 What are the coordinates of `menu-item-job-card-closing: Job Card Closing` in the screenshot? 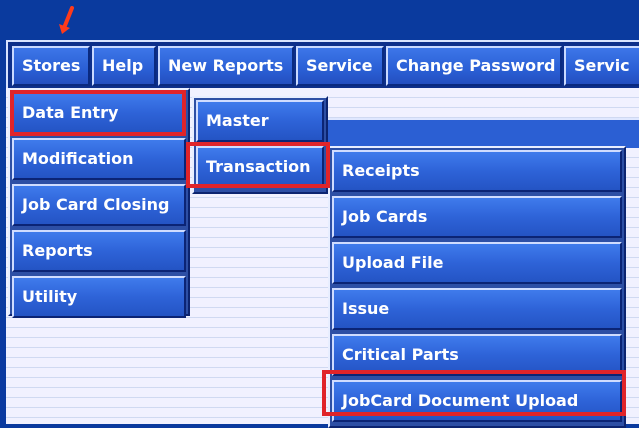 It's located at (99, 205).